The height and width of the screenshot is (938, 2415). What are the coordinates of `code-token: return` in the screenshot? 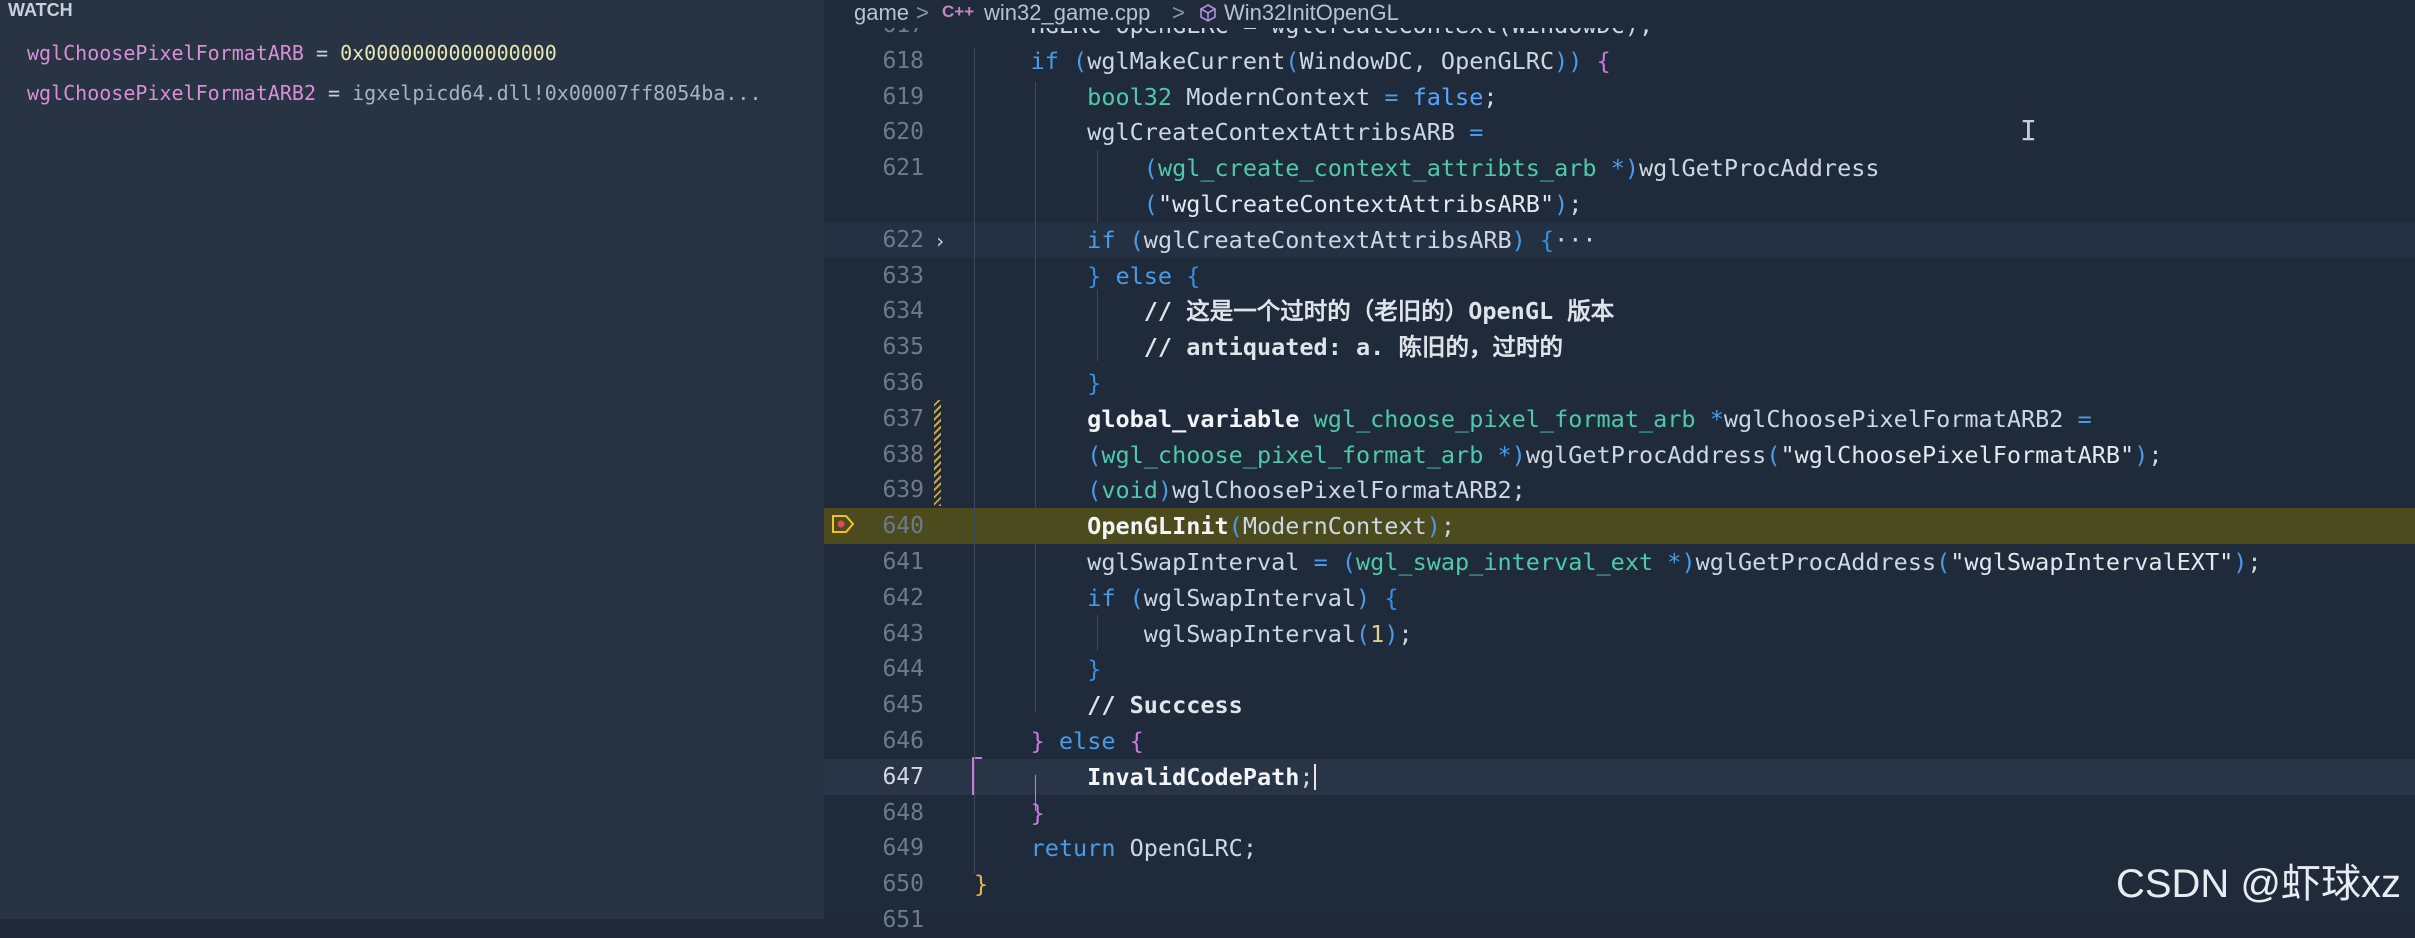 It's located at (1052, 848).